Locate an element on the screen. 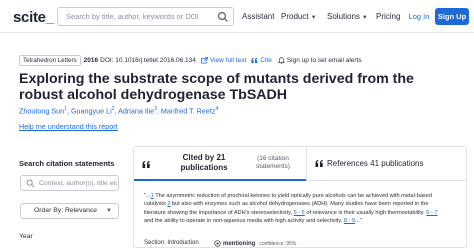 This screenshot has width=474, height=248. section-label: Section: is located at coordinates (155, 243).